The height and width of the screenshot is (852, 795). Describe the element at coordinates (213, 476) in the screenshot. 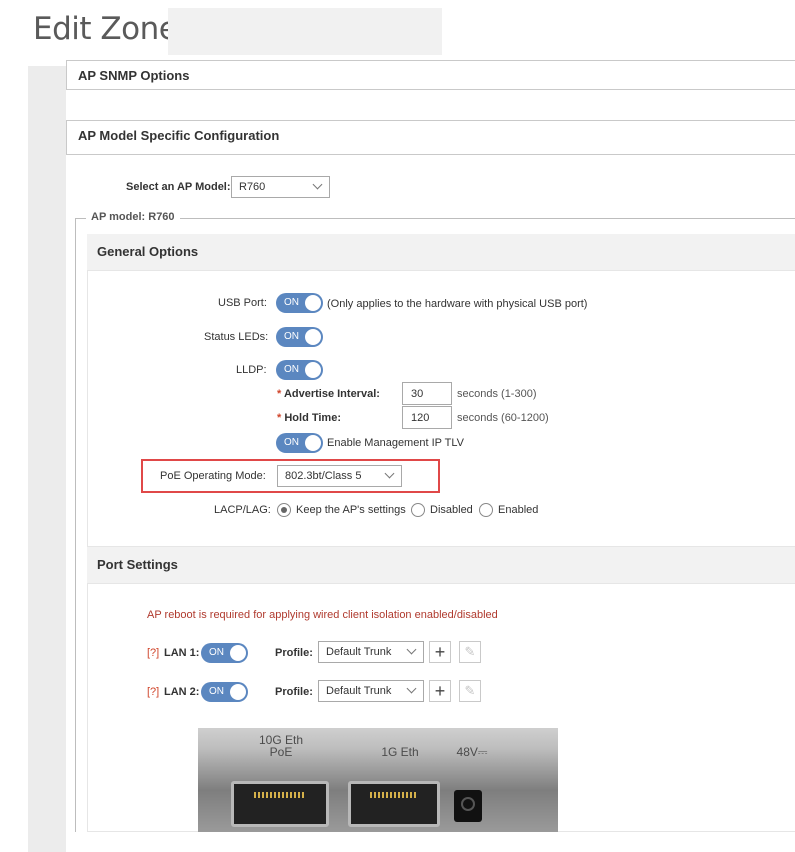

I see `poe-mode-label: PoE Operating Mode:` at that location.